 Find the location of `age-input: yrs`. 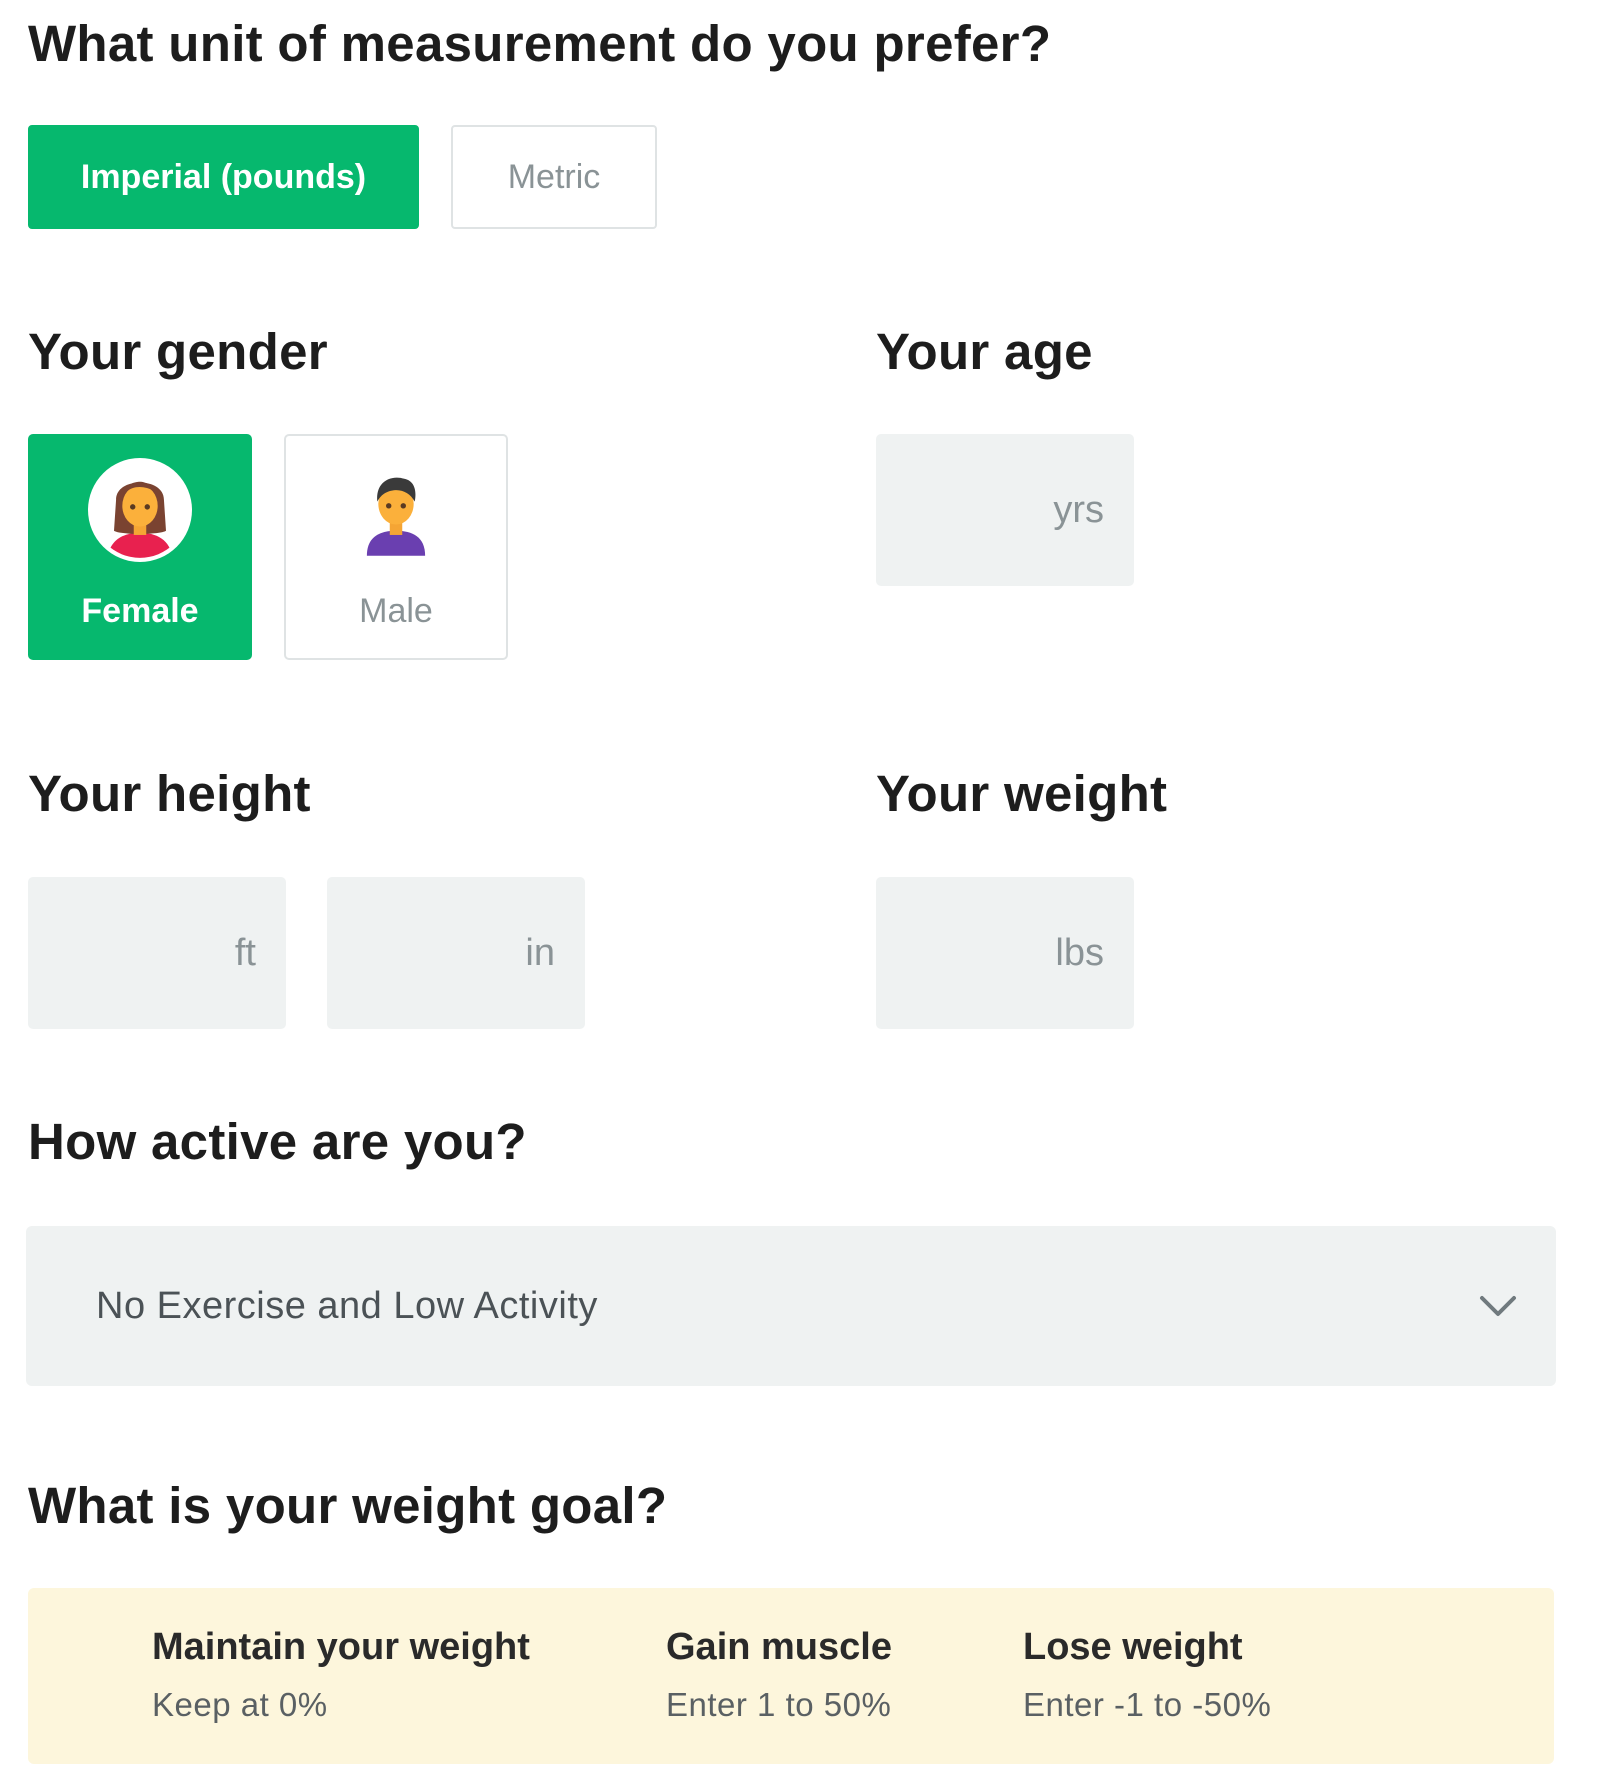

age-input: yrs is located at coordinates (1005, 510).